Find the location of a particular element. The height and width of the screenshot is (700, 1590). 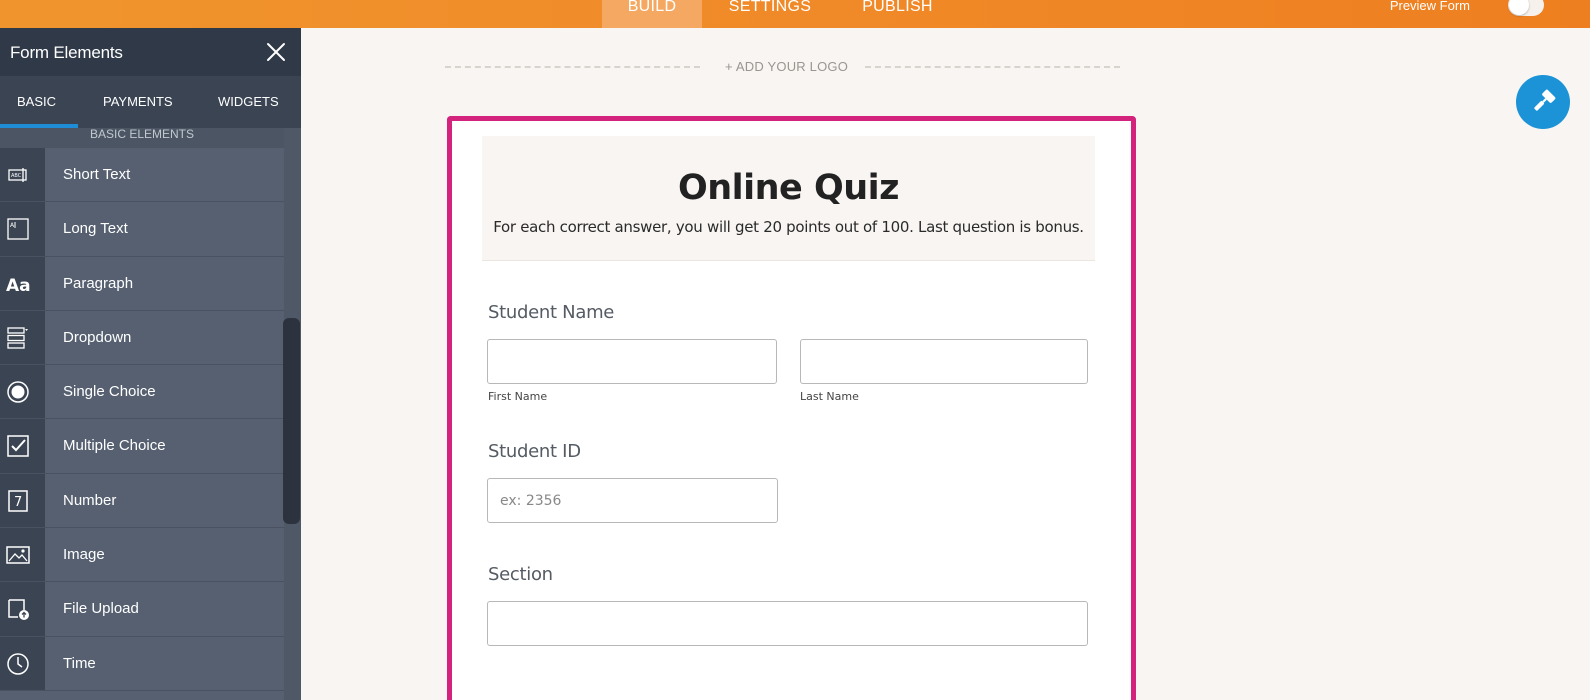

preview-form-toggle is located at coordinates (1526, 8).